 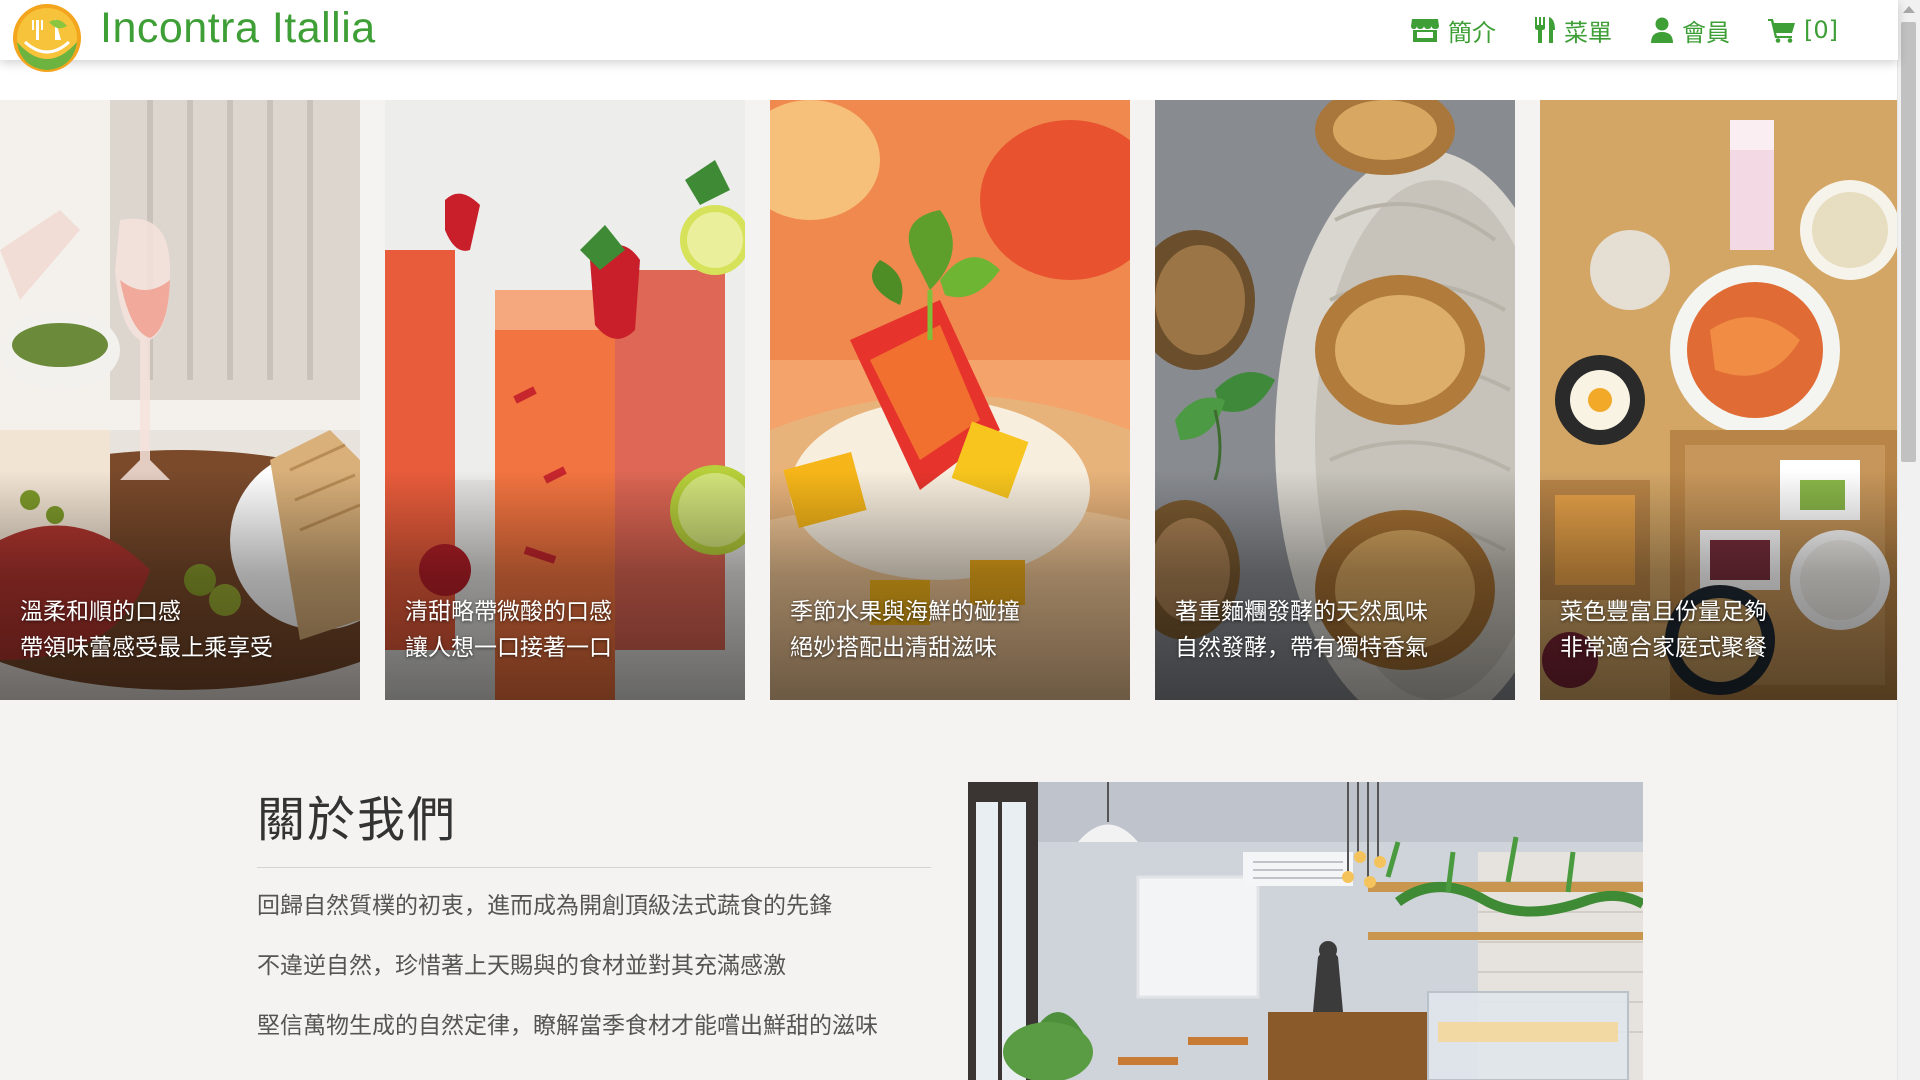 I want to click on cart-icon, so click(x=1781, y=31).